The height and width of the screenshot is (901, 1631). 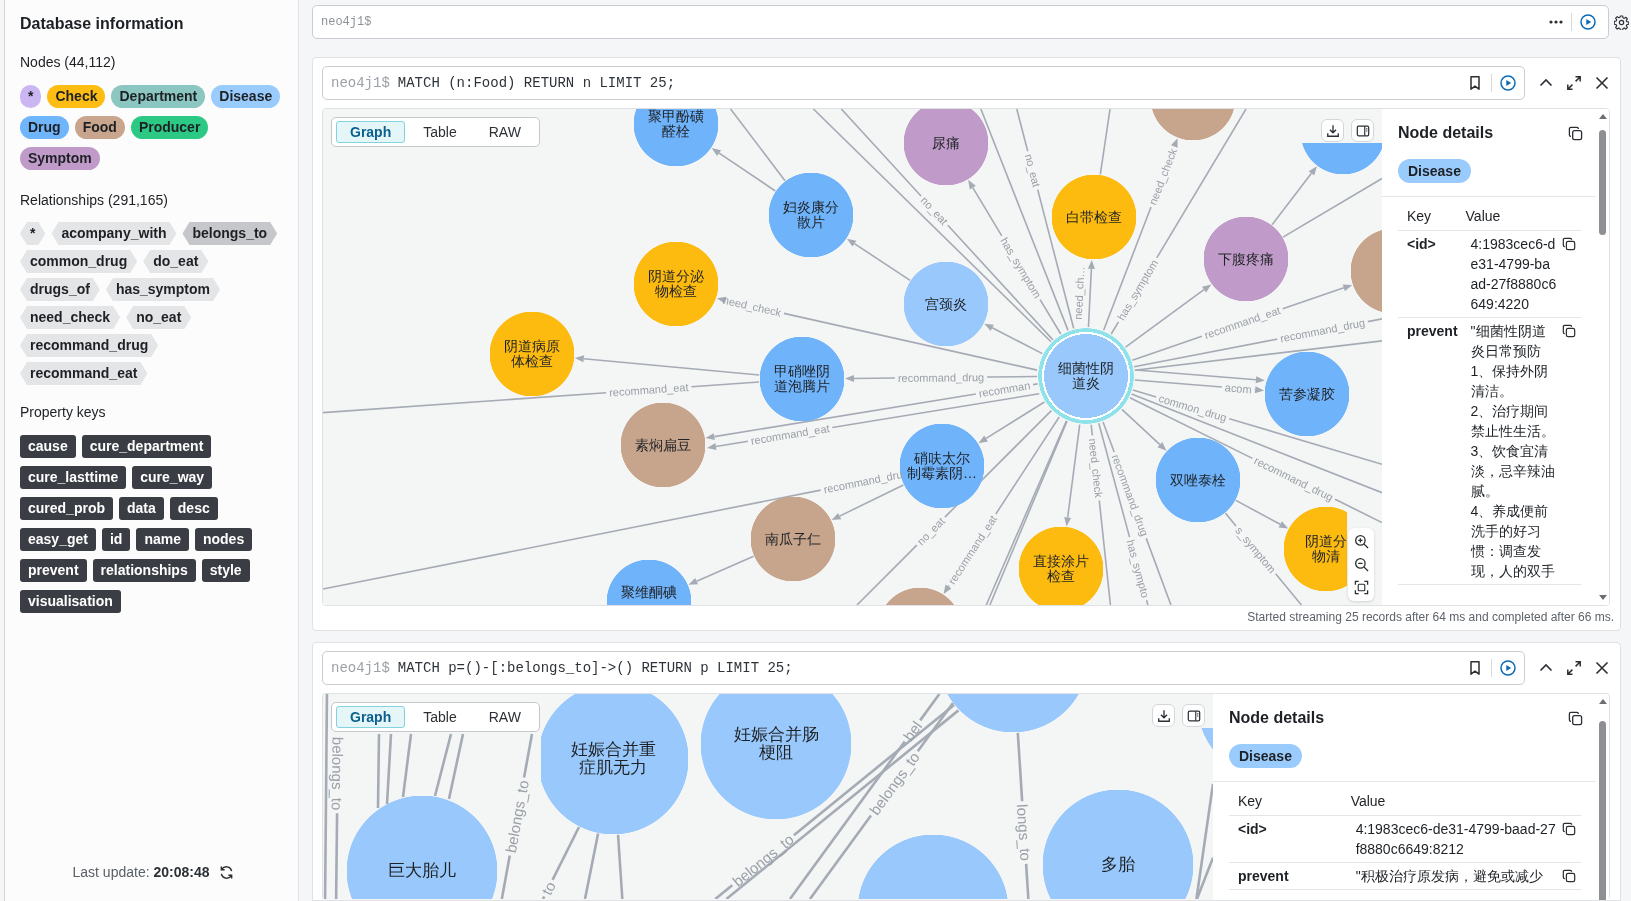 What do you see at coordinates (60, 289) in the screenshot?
I see `relationship-type-chip: drugs_of` at bounding box center [60, 289].